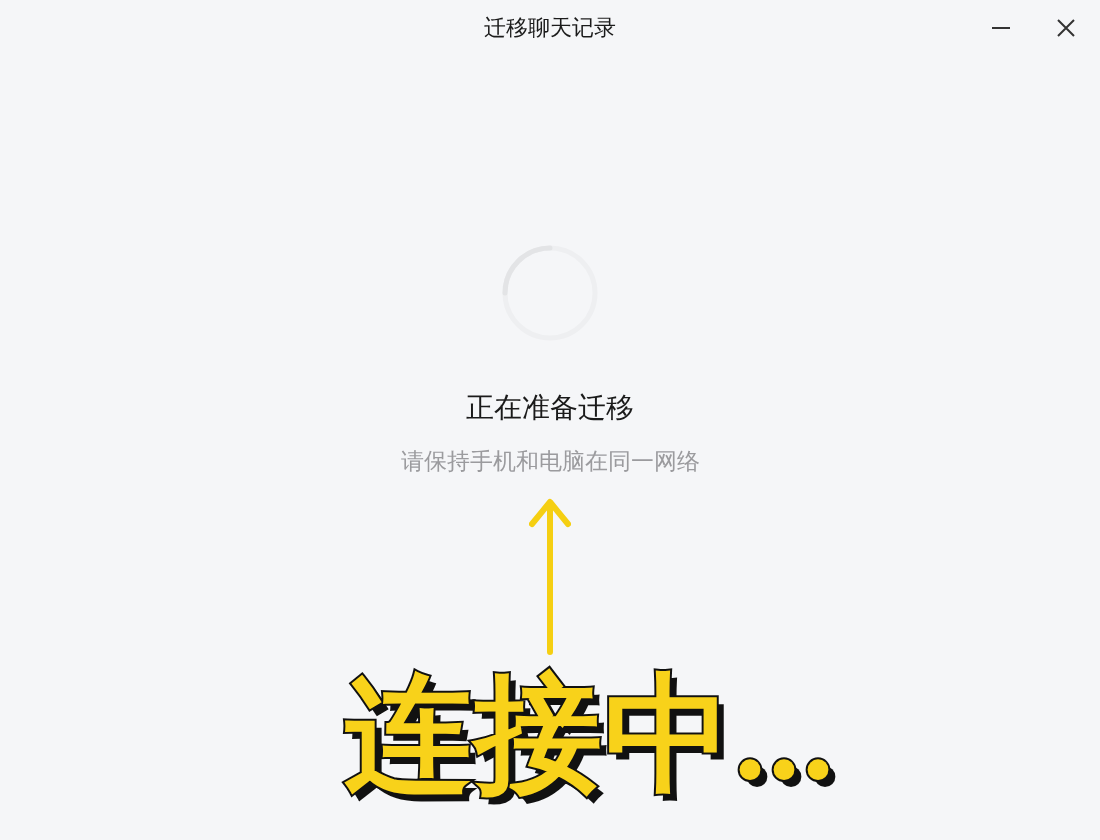 This screenshot has width=1100, height=840. I want to click on window-title: 迁移聊天记录, so click(550, 28).